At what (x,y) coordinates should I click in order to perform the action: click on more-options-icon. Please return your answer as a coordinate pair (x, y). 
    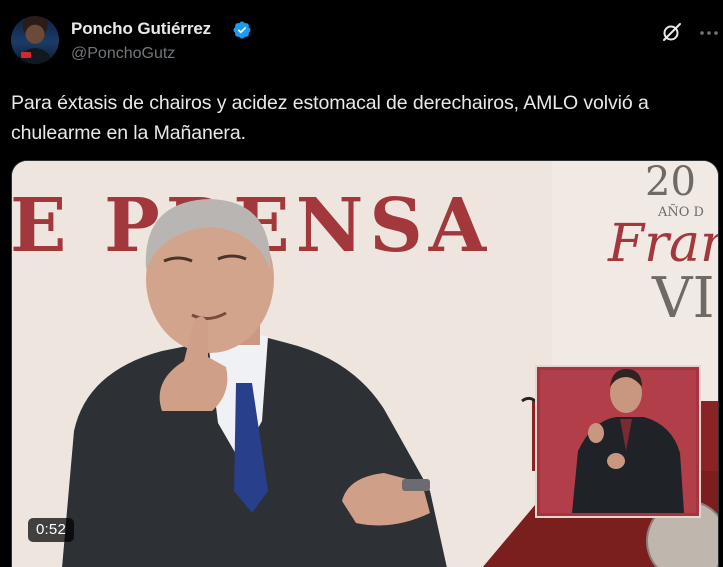
    Looking at the image, I should click on (709, 33).